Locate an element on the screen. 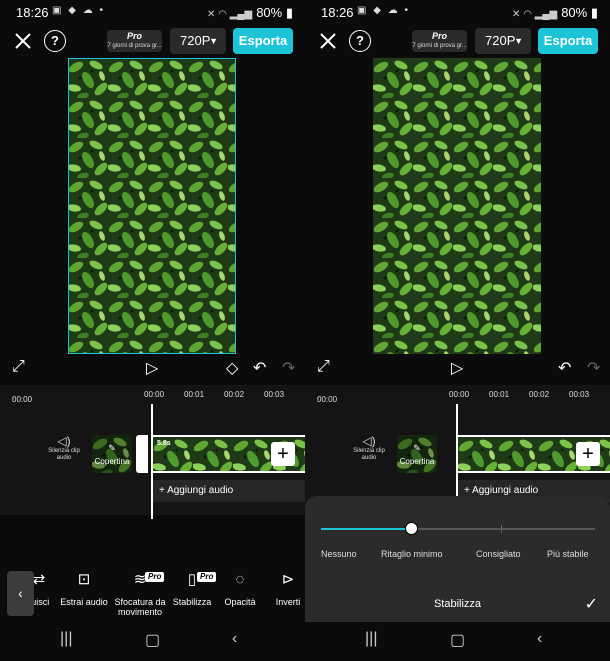 This screenshot has height=661, width=610. option-recommended: Consigliato is located at coordinates (498, 554).